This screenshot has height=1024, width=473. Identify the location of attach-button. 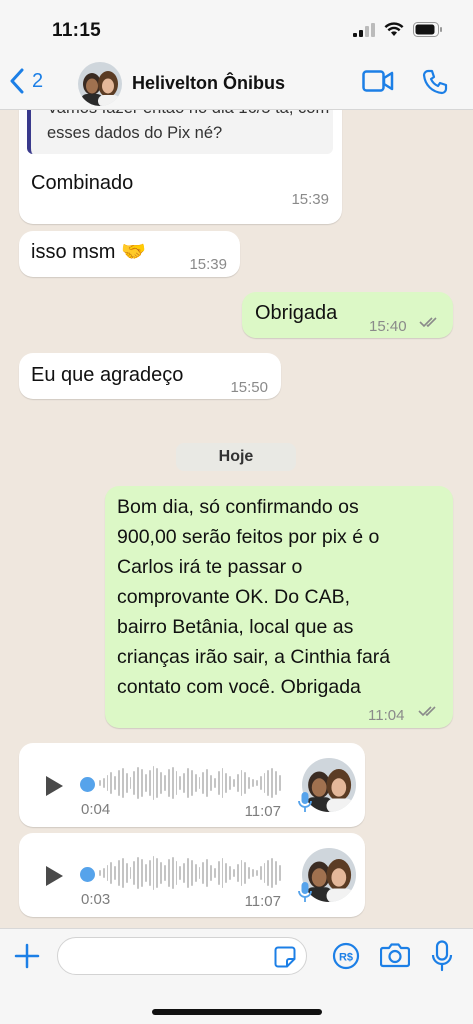
(27, 958).